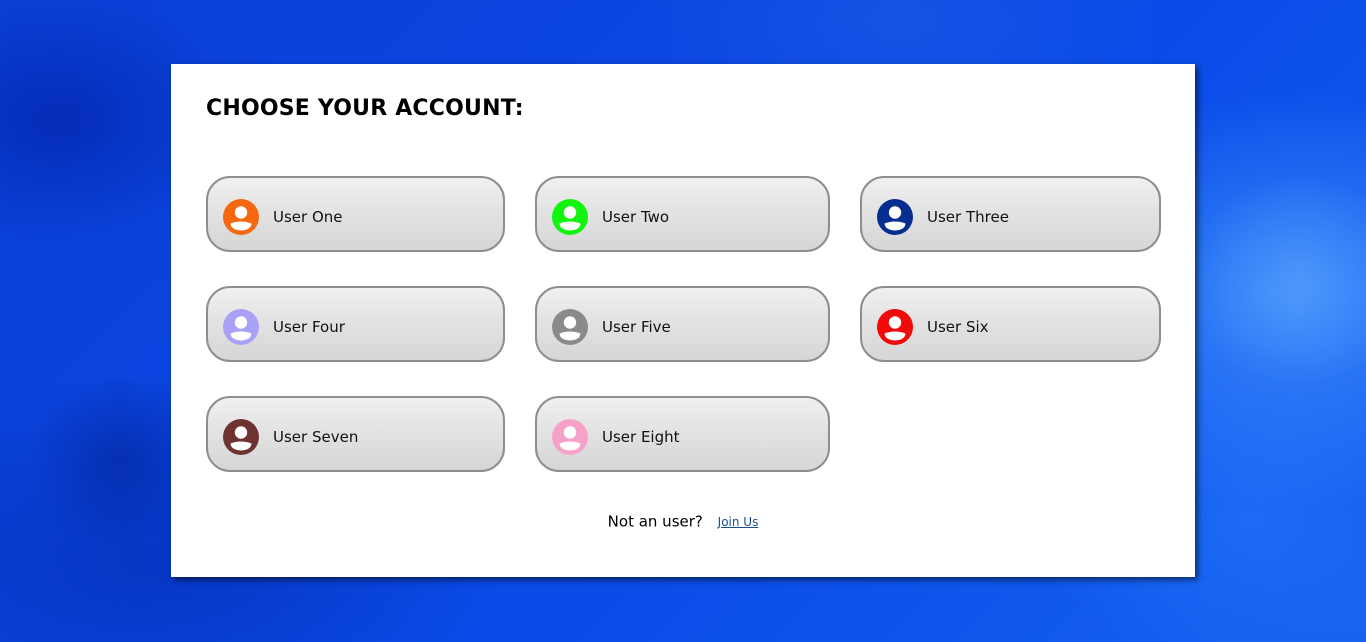 The image size is (1366, 642). Describe the element at coordinates (682, 324) in the screenshot. I see `user-button-five: User Five` at that location.